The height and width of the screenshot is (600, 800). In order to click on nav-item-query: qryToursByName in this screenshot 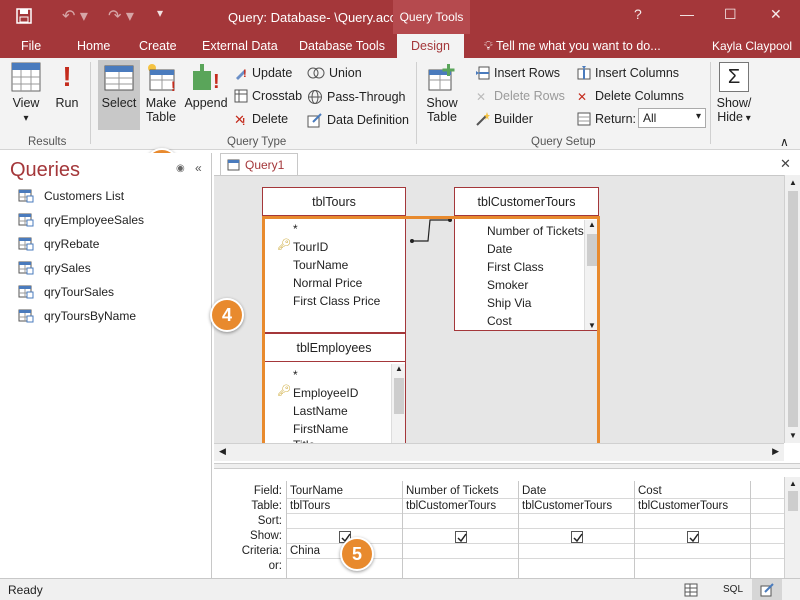, I will do `click(77, 316)`.